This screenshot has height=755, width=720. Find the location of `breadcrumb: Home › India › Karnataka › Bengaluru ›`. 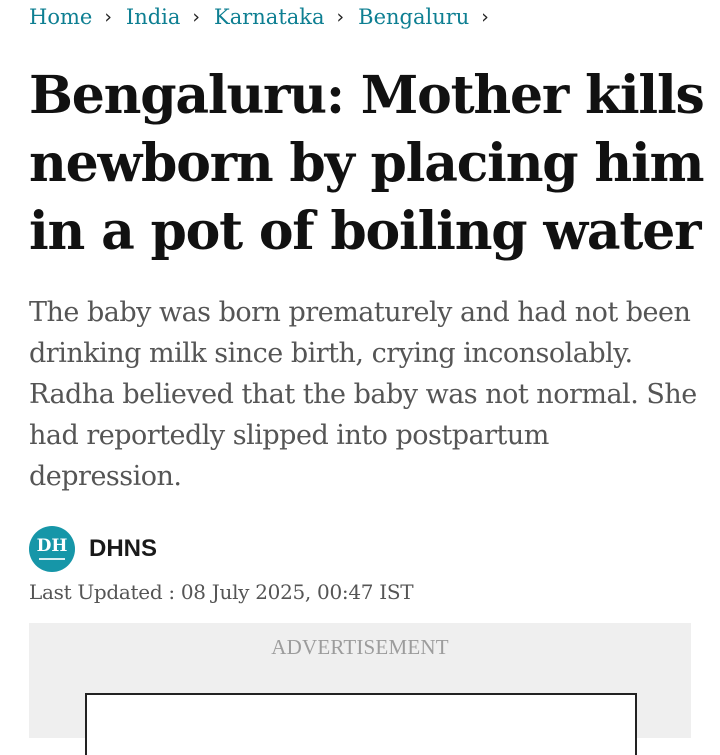

breadcrumb: Home › India › Karnataka › Bengaluru › is located at coordinates (266, 17).